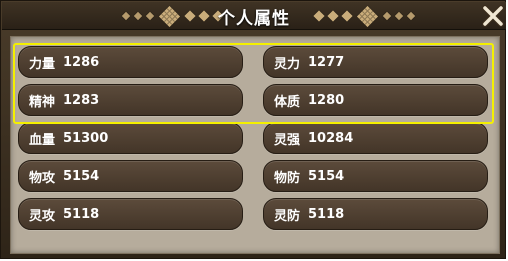  Describe the element at coordinates (375, 138) in the screenshot. I see `stat-spirit-strength: 灵强 10284` at that location.